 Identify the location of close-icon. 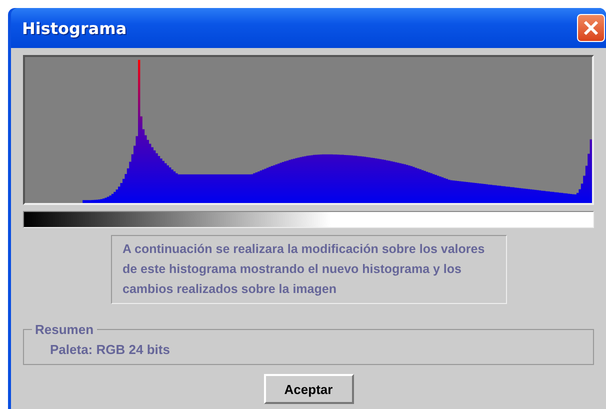
(591, 28).